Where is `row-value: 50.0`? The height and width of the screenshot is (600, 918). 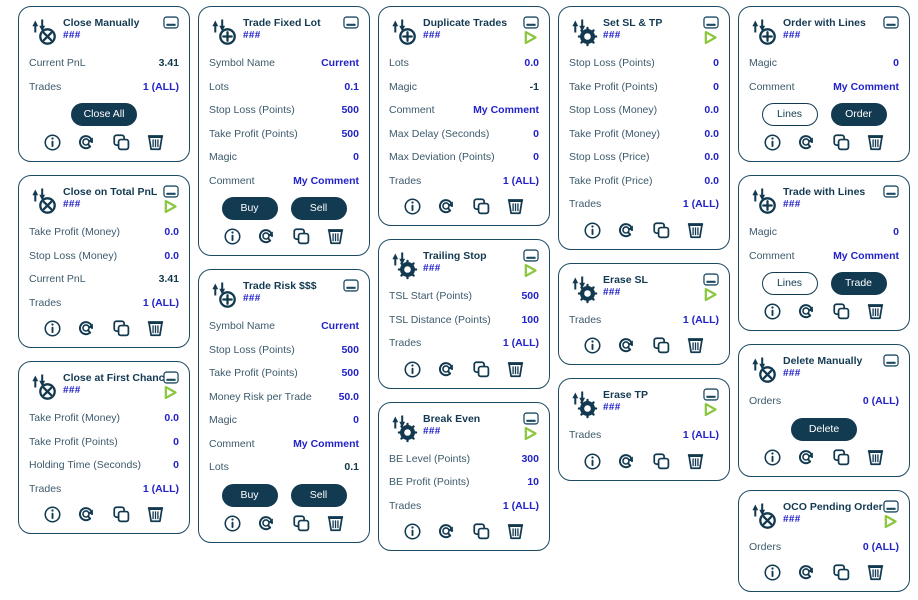
row-value: 50.0 is located at coordinates (349, 398).